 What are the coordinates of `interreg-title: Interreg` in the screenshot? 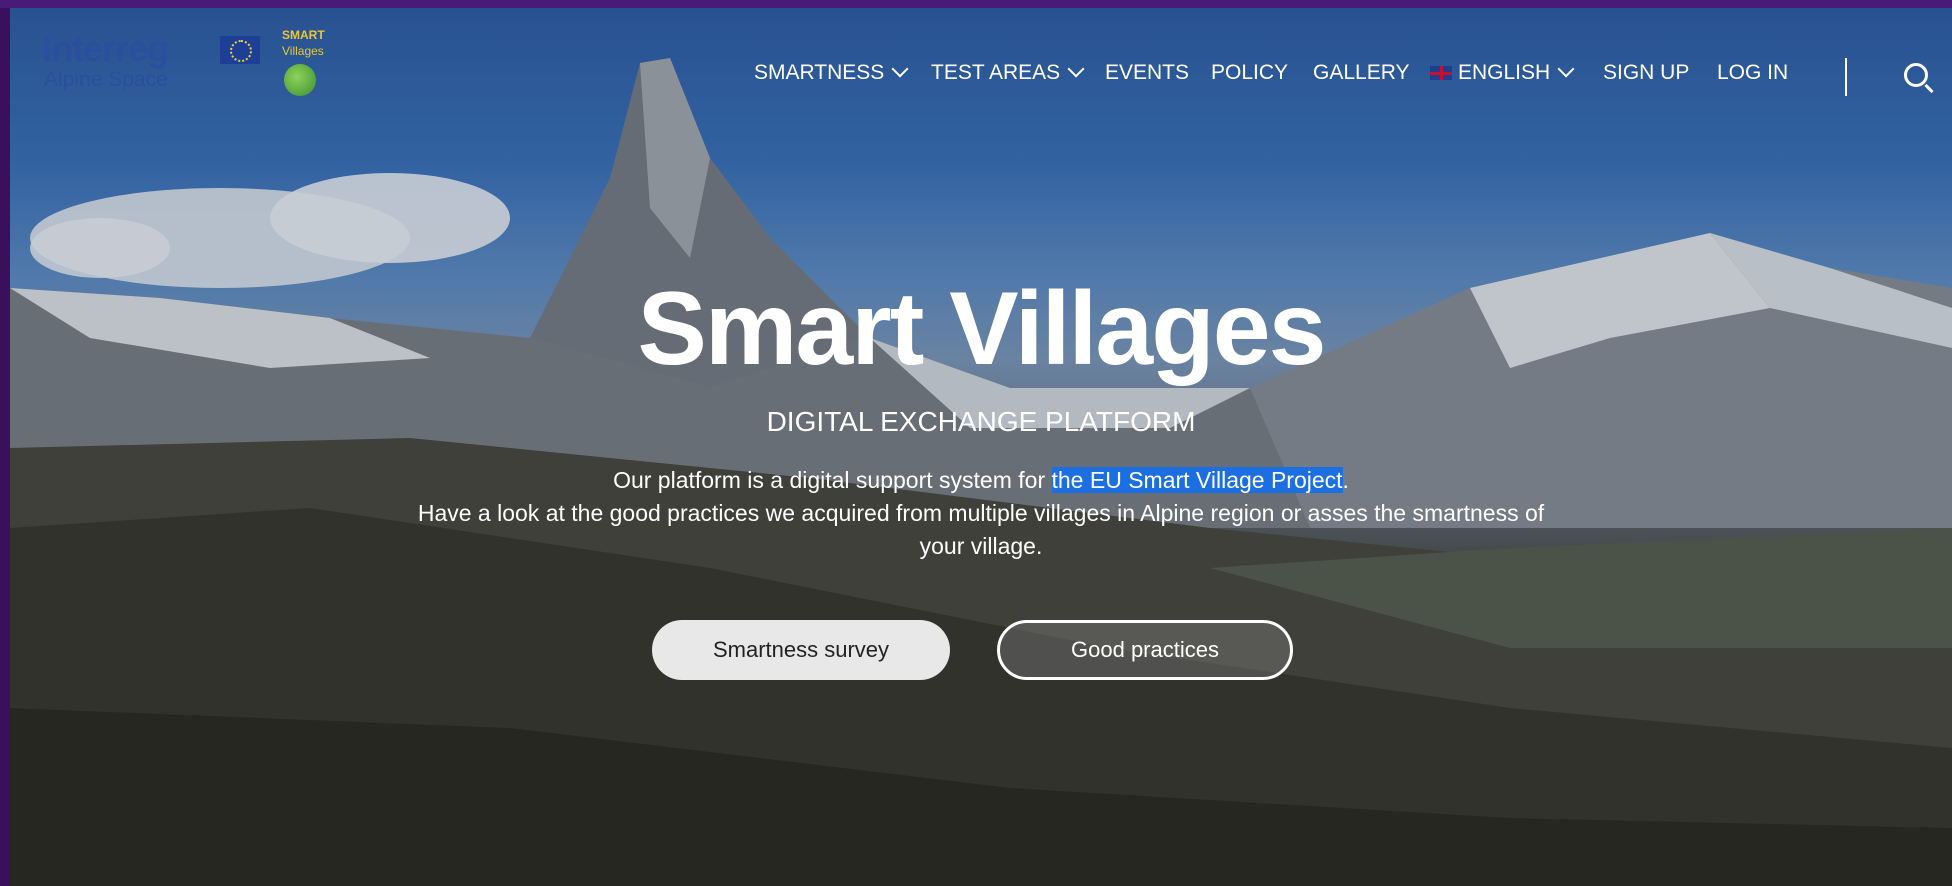 It's located at (105, 48).